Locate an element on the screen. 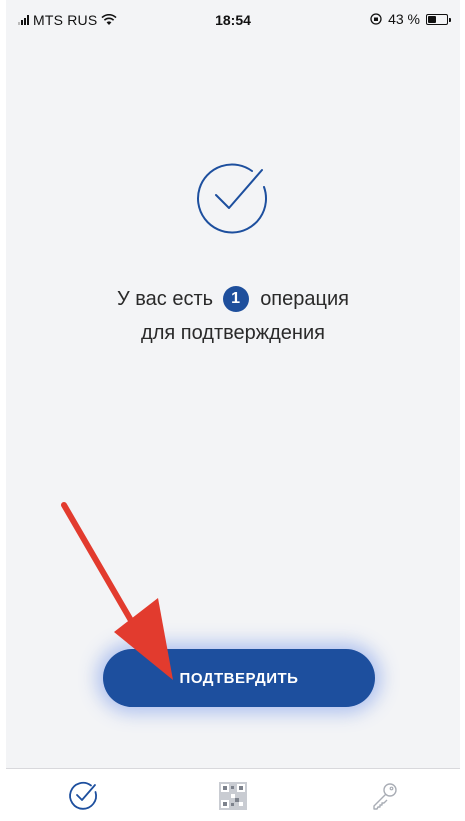  tab-bar is located at coordinates (233, 794).